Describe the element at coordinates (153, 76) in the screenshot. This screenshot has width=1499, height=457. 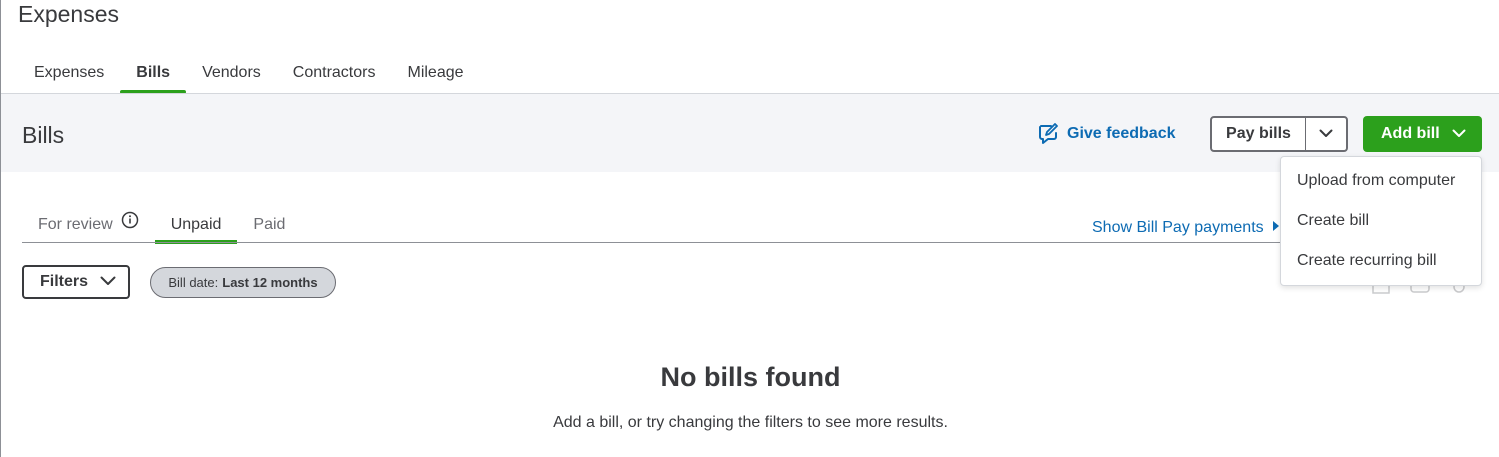
I see `tab-bills: Bills` at that location.